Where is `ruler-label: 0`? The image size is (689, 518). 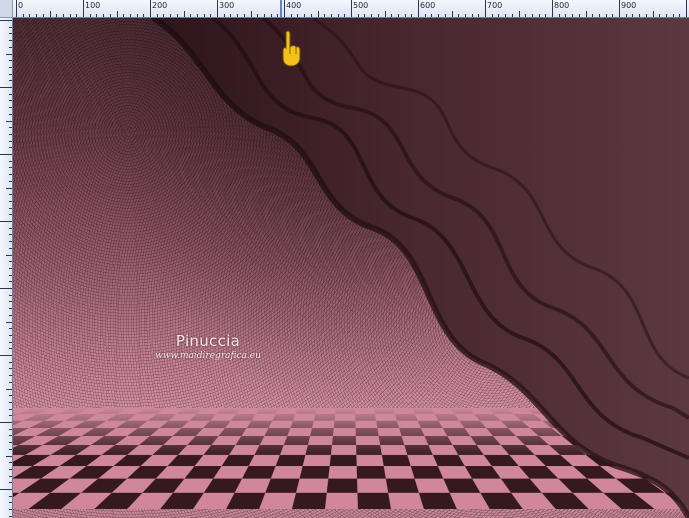
ruler-label: 0 is located at coordinates (21, 5).